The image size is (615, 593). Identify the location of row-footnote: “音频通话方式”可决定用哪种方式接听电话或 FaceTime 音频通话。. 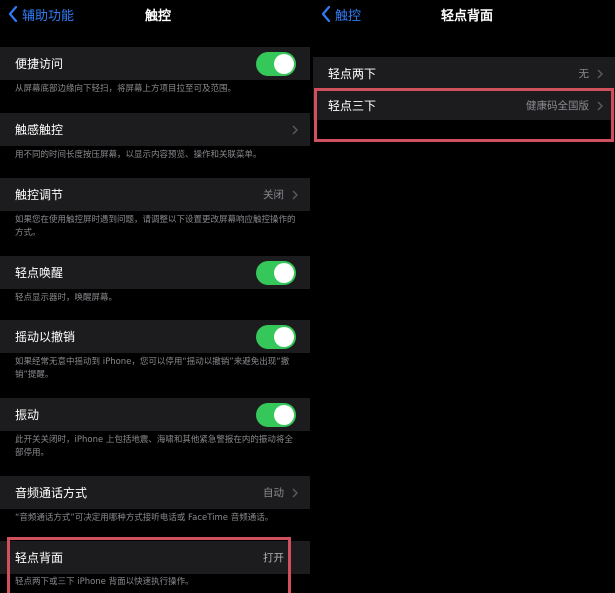
(144, 518).